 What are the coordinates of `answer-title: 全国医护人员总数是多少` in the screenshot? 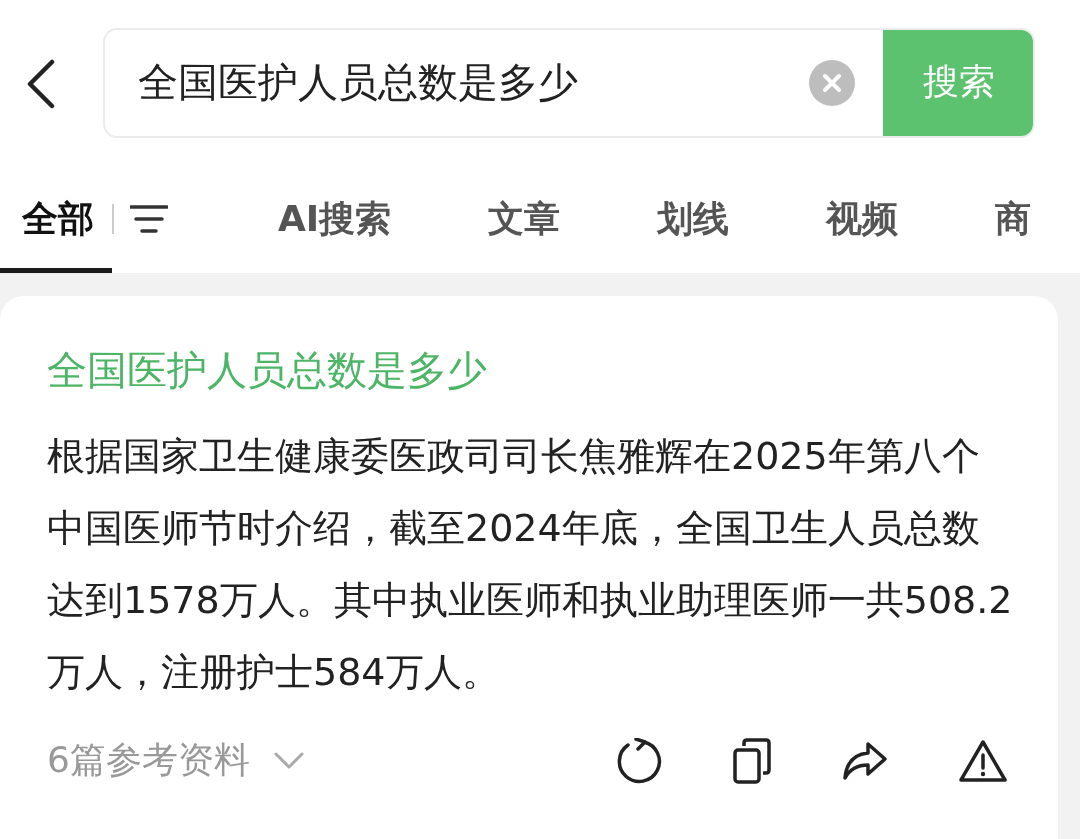 It's located at (267, 370).